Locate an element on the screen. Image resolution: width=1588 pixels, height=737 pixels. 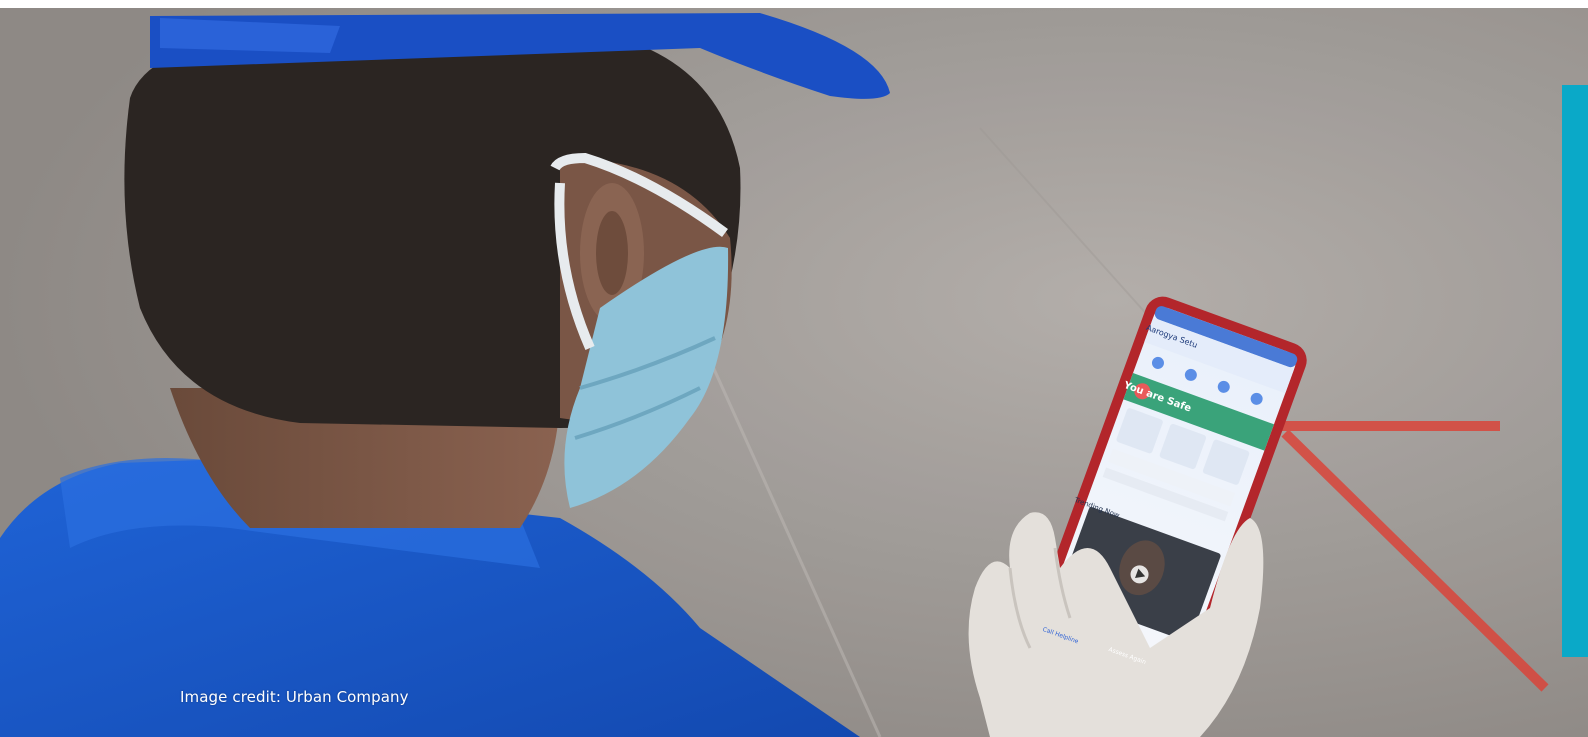
image-credit: Image credit: Urban Company is located at coordinates (294, 697).